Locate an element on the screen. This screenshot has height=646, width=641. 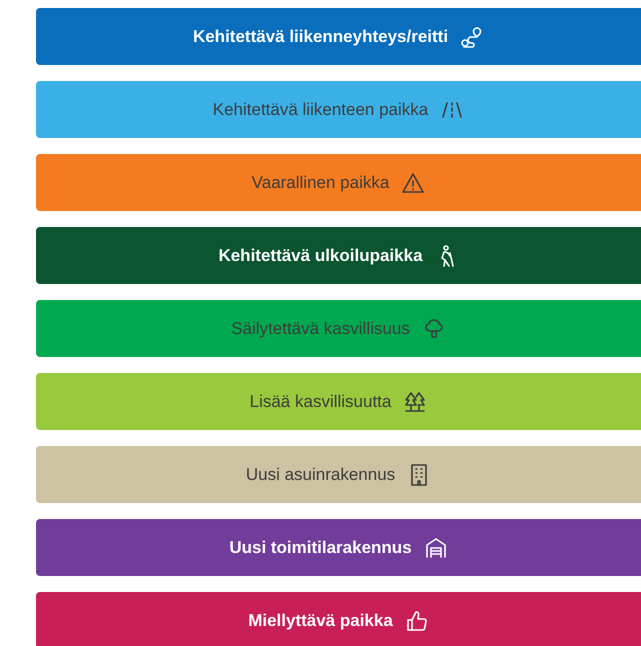
thumbs-up-icon is located at coordinates (416, 620).